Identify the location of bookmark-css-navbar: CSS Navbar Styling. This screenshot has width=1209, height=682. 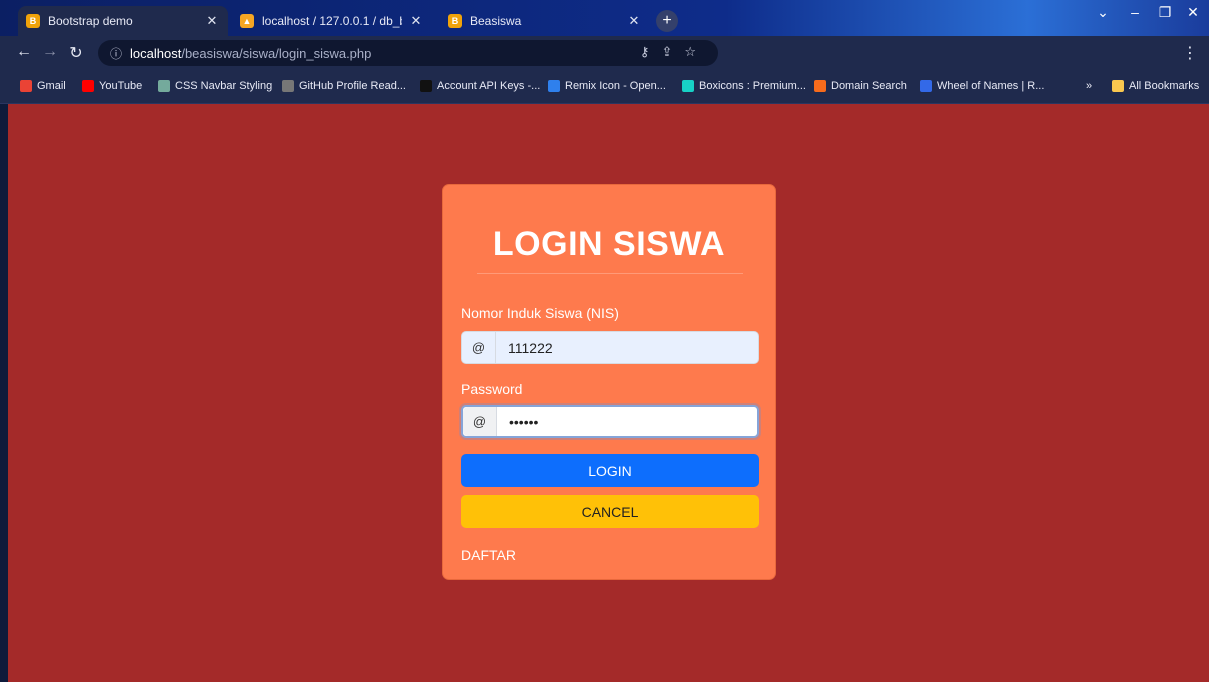
(215, 86).